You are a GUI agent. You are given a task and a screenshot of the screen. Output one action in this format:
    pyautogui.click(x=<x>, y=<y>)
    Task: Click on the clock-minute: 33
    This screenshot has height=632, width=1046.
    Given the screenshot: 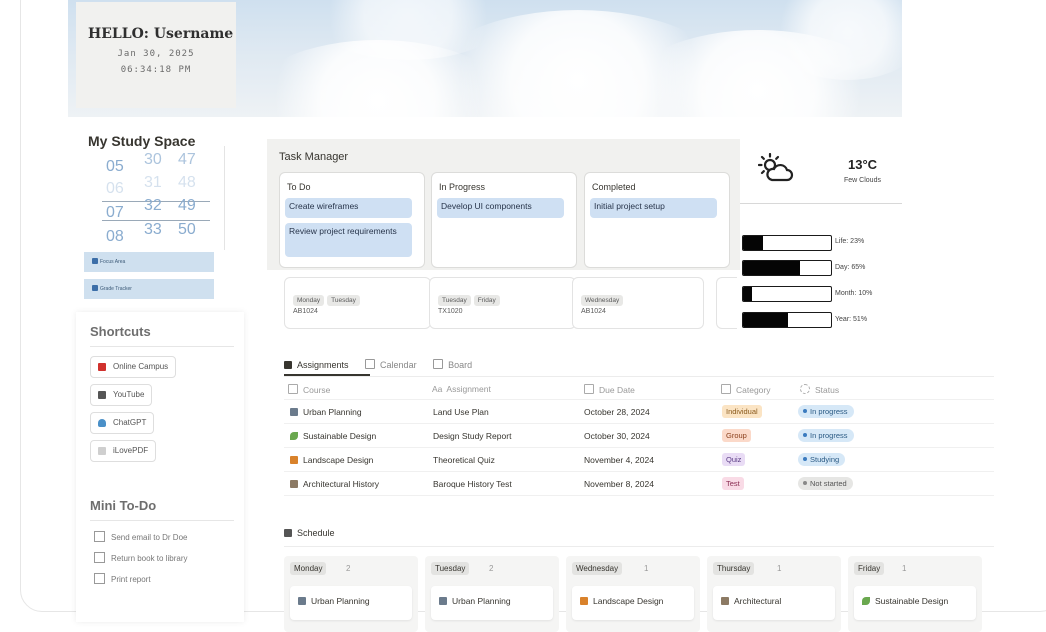 What is the action you would take?
    pyautogui.click(x=153, y=229)
    